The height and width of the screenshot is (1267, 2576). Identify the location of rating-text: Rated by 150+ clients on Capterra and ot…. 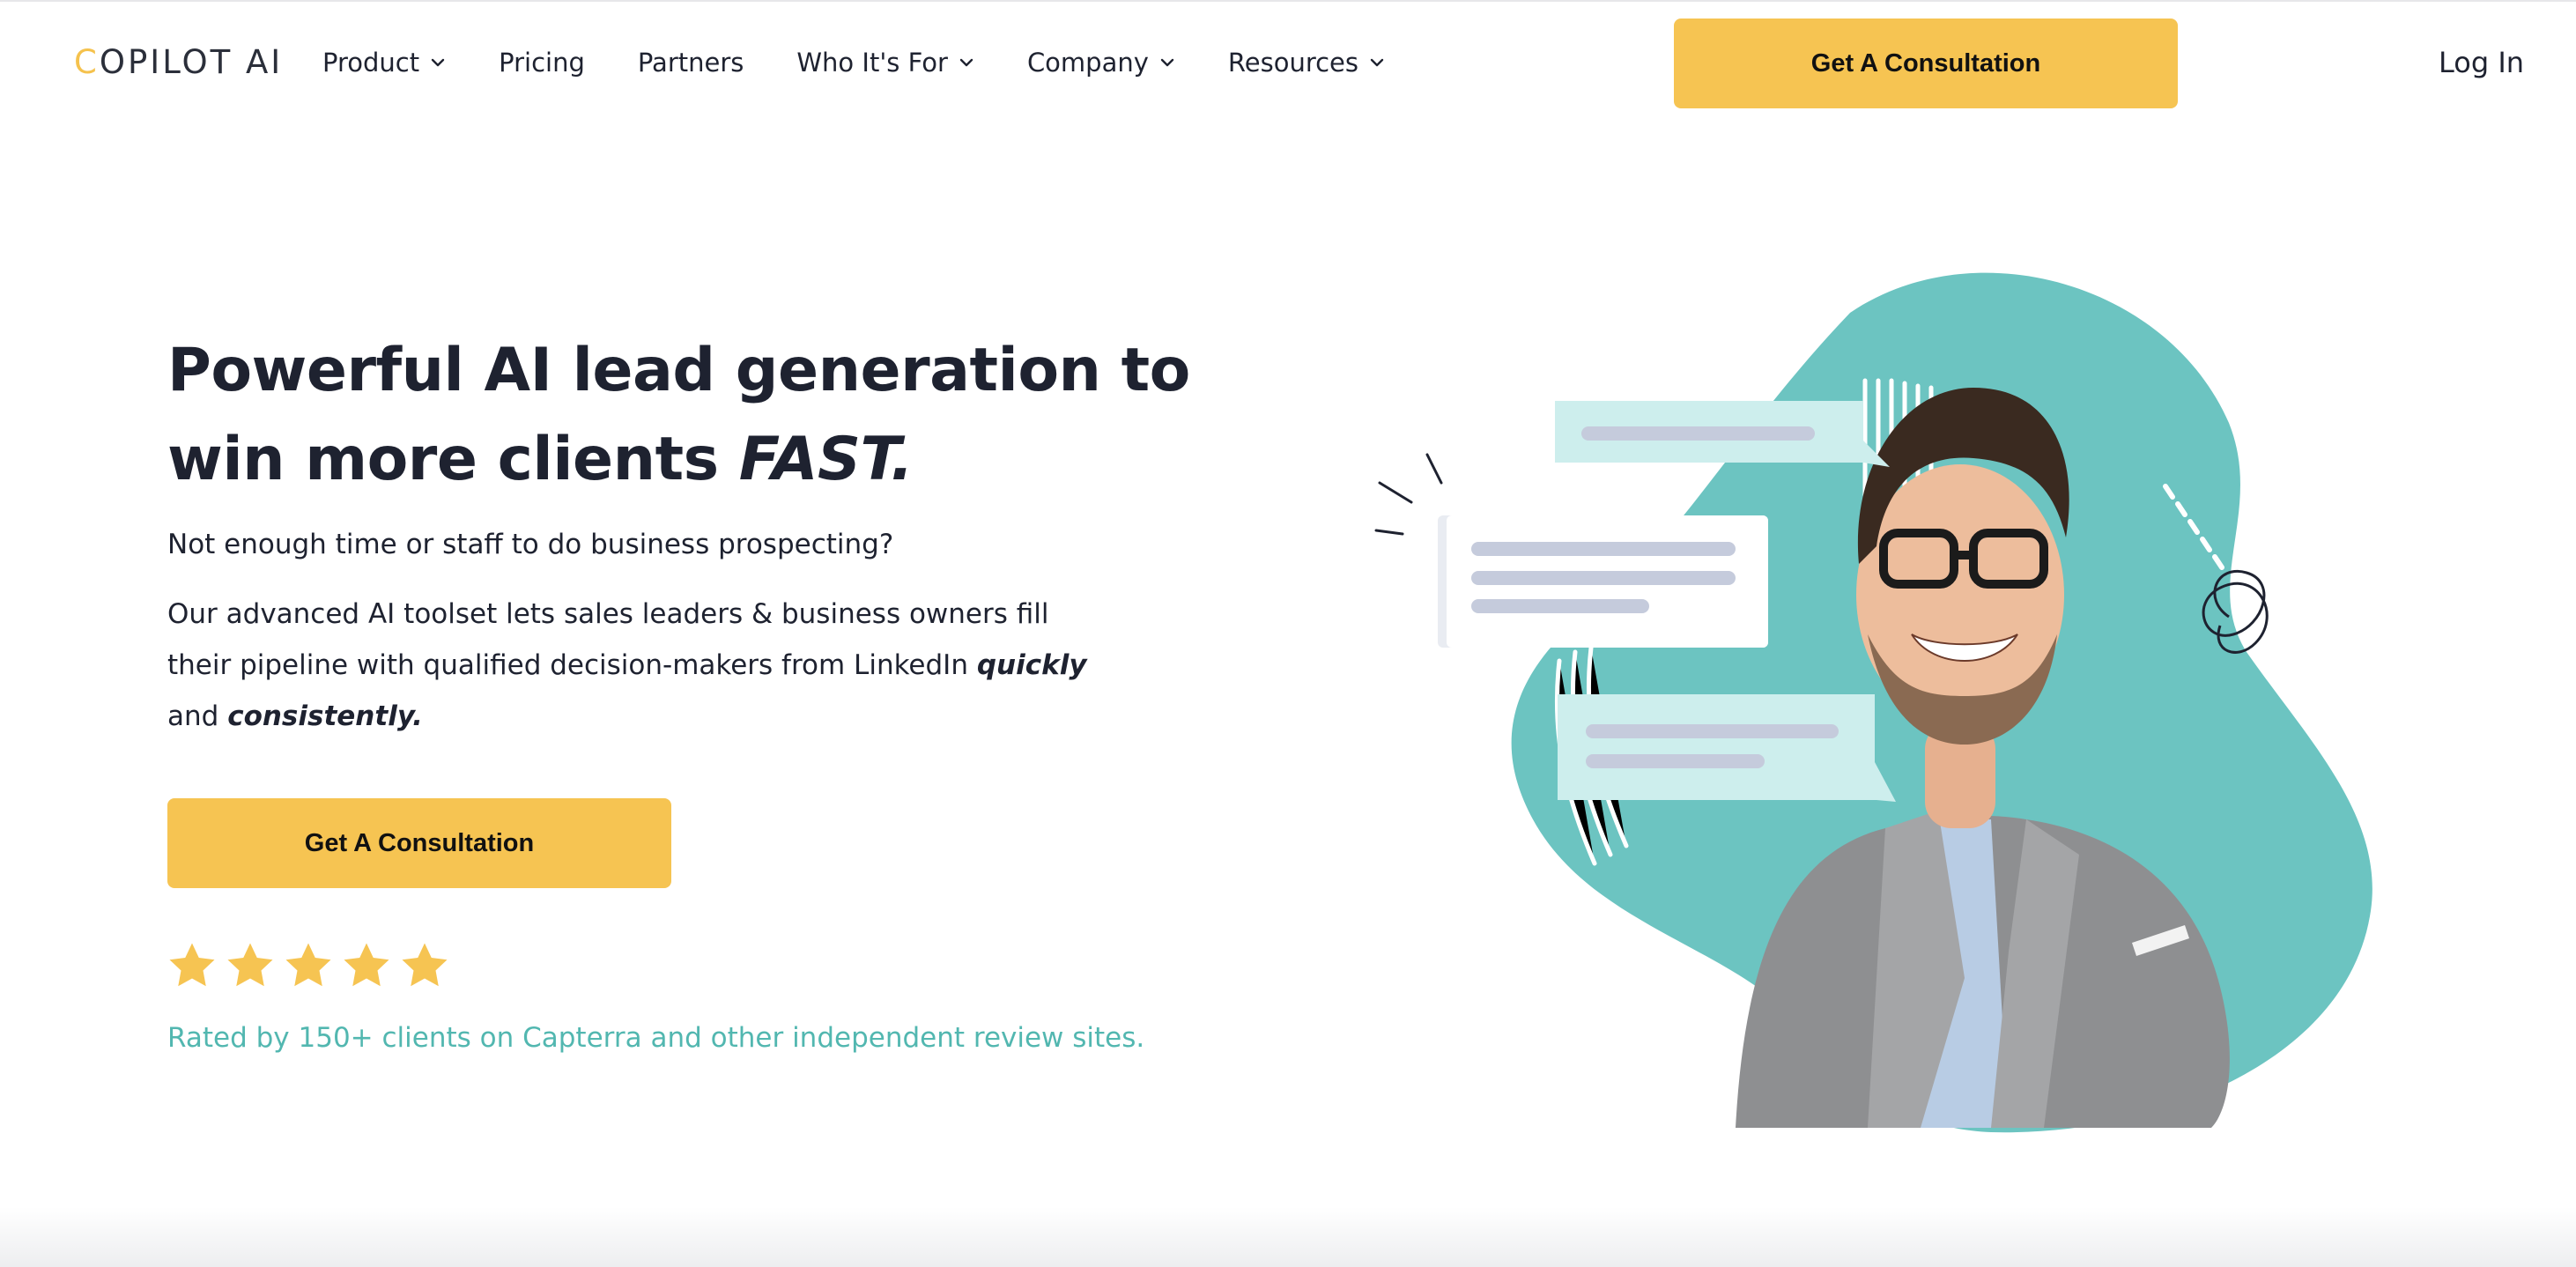
(656, 1038).